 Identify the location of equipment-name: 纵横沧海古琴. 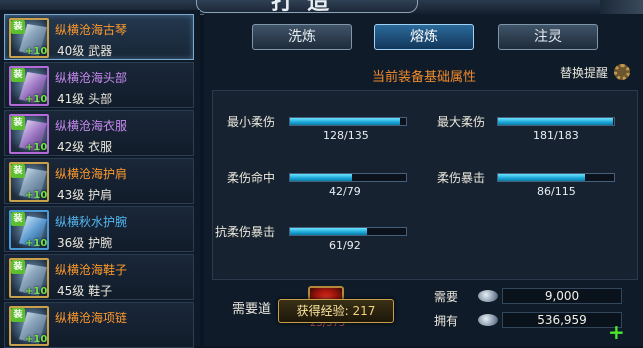
(91, 30).